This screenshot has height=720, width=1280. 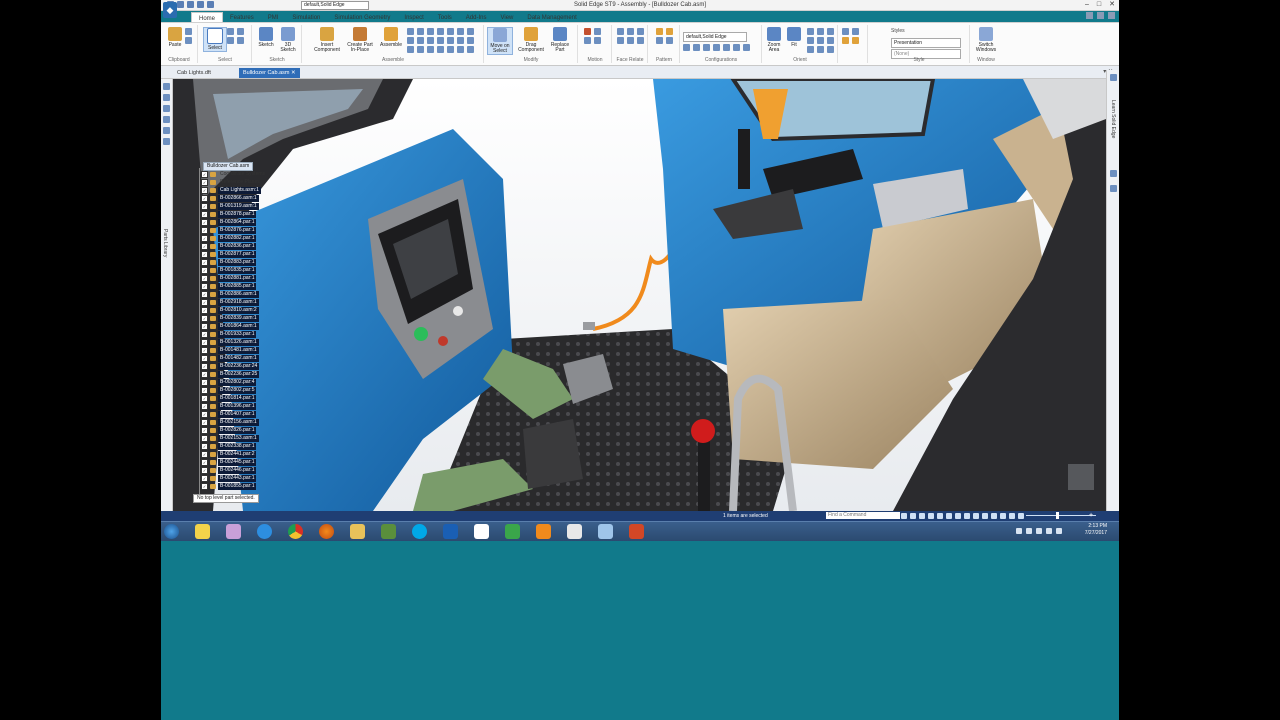 I want to click on outlook-icon, so click(x=450, y=531).